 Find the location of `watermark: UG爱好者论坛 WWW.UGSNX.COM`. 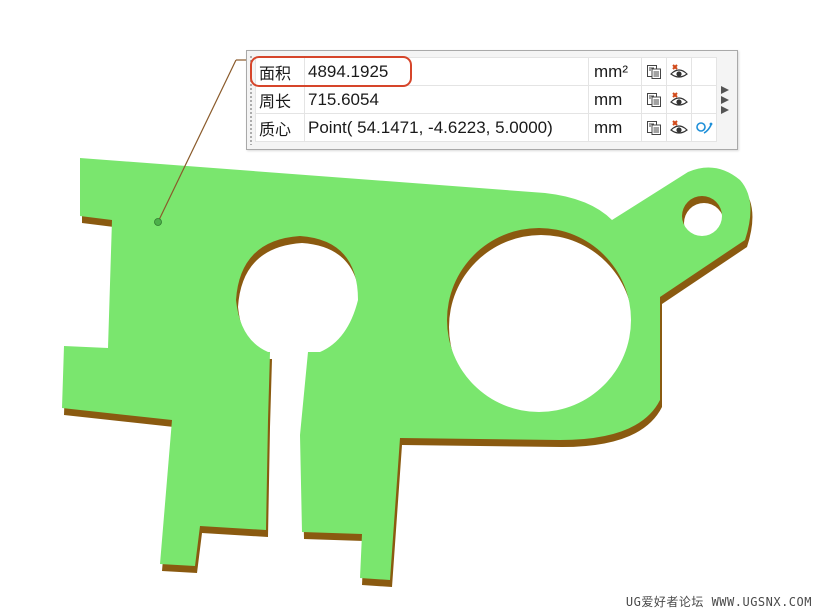

watermark: UG爱好者论坛 WWW.UGSNX.COM is located at coordinates (718, 602).